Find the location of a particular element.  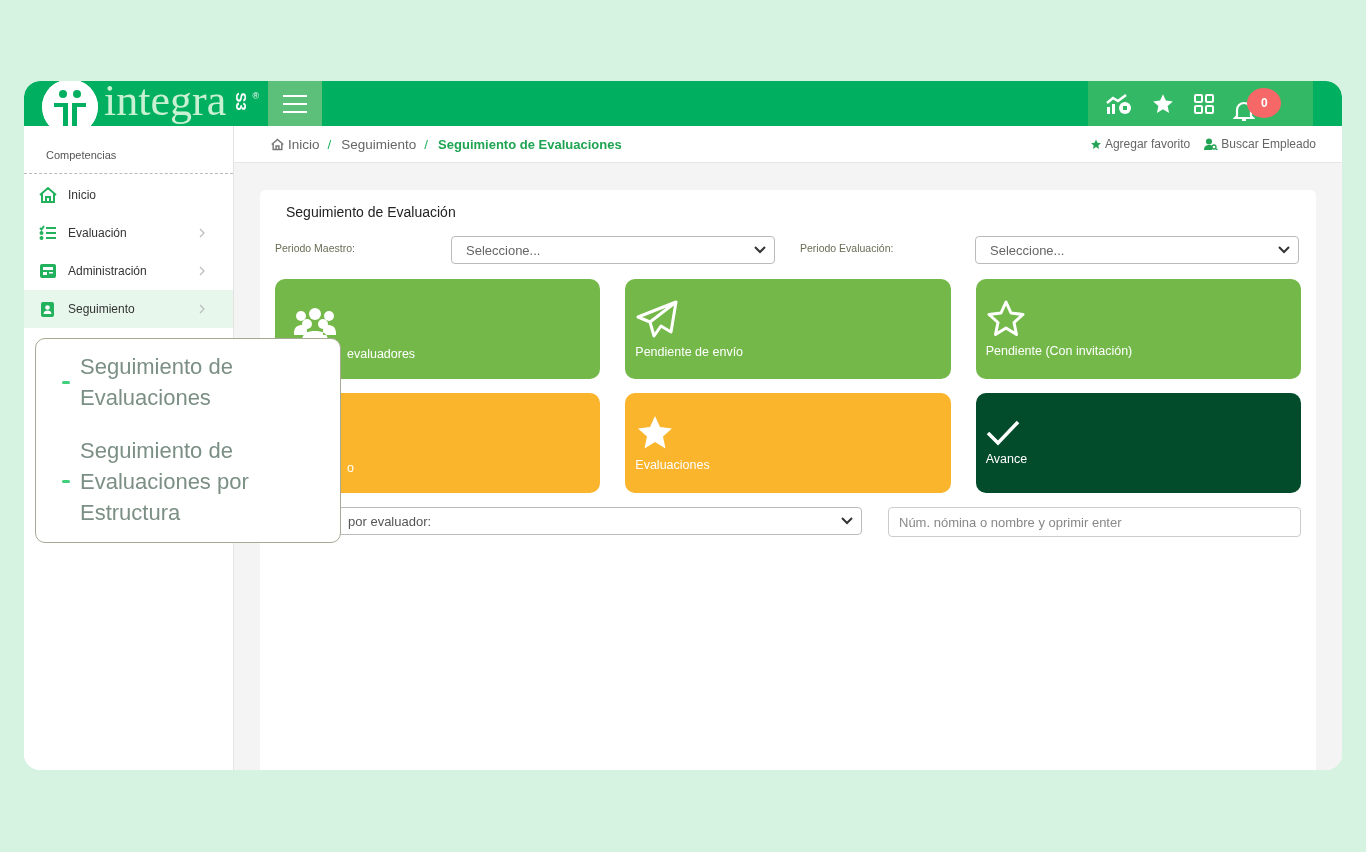

filter-label: Periodo Evaluación: is located at coordinates (847, 247).